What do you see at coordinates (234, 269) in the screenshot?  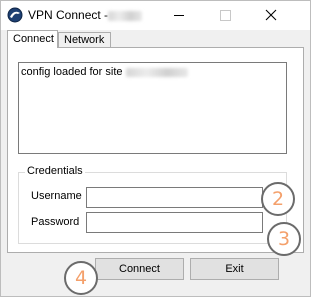 I see `exit-button: Exit` at bounding box center [234, 269].